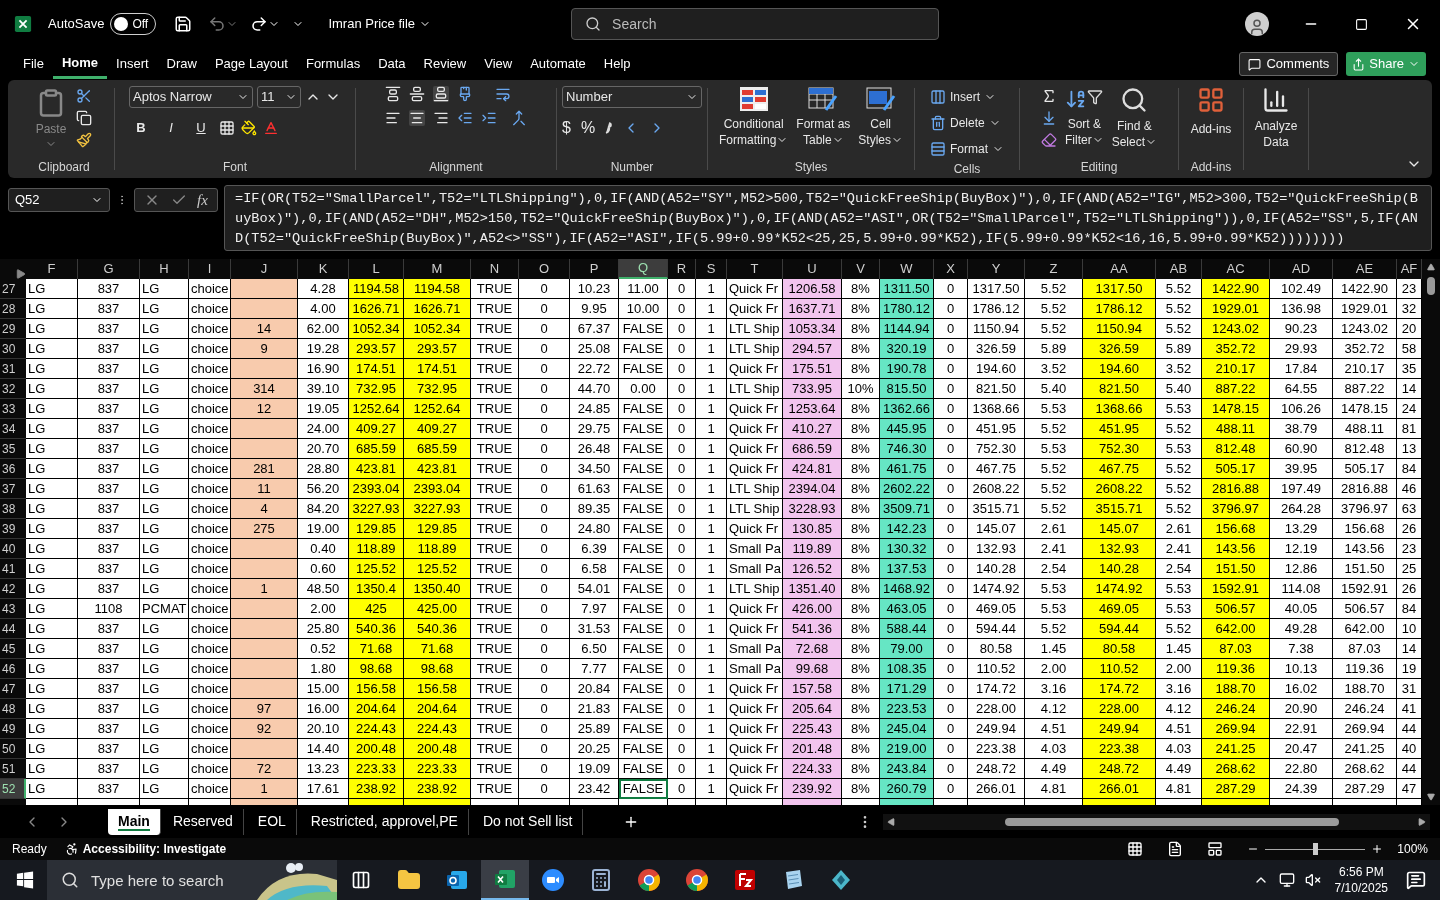  Describe the element at coordinates (384, 821) in the screenshot. I see `sheet-tab: Restricted, approvel,PE` at that location.